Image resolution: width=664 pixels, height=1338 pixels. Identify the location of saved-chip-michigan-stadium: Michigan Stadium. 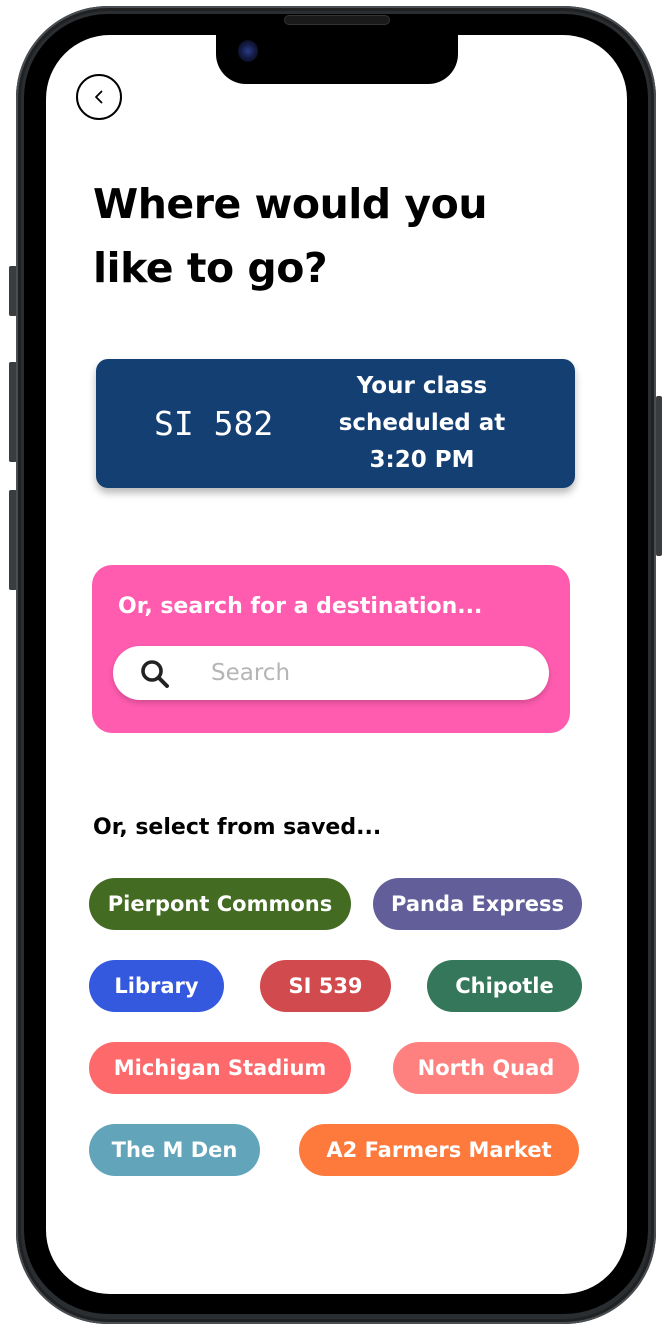
(220, 1068).